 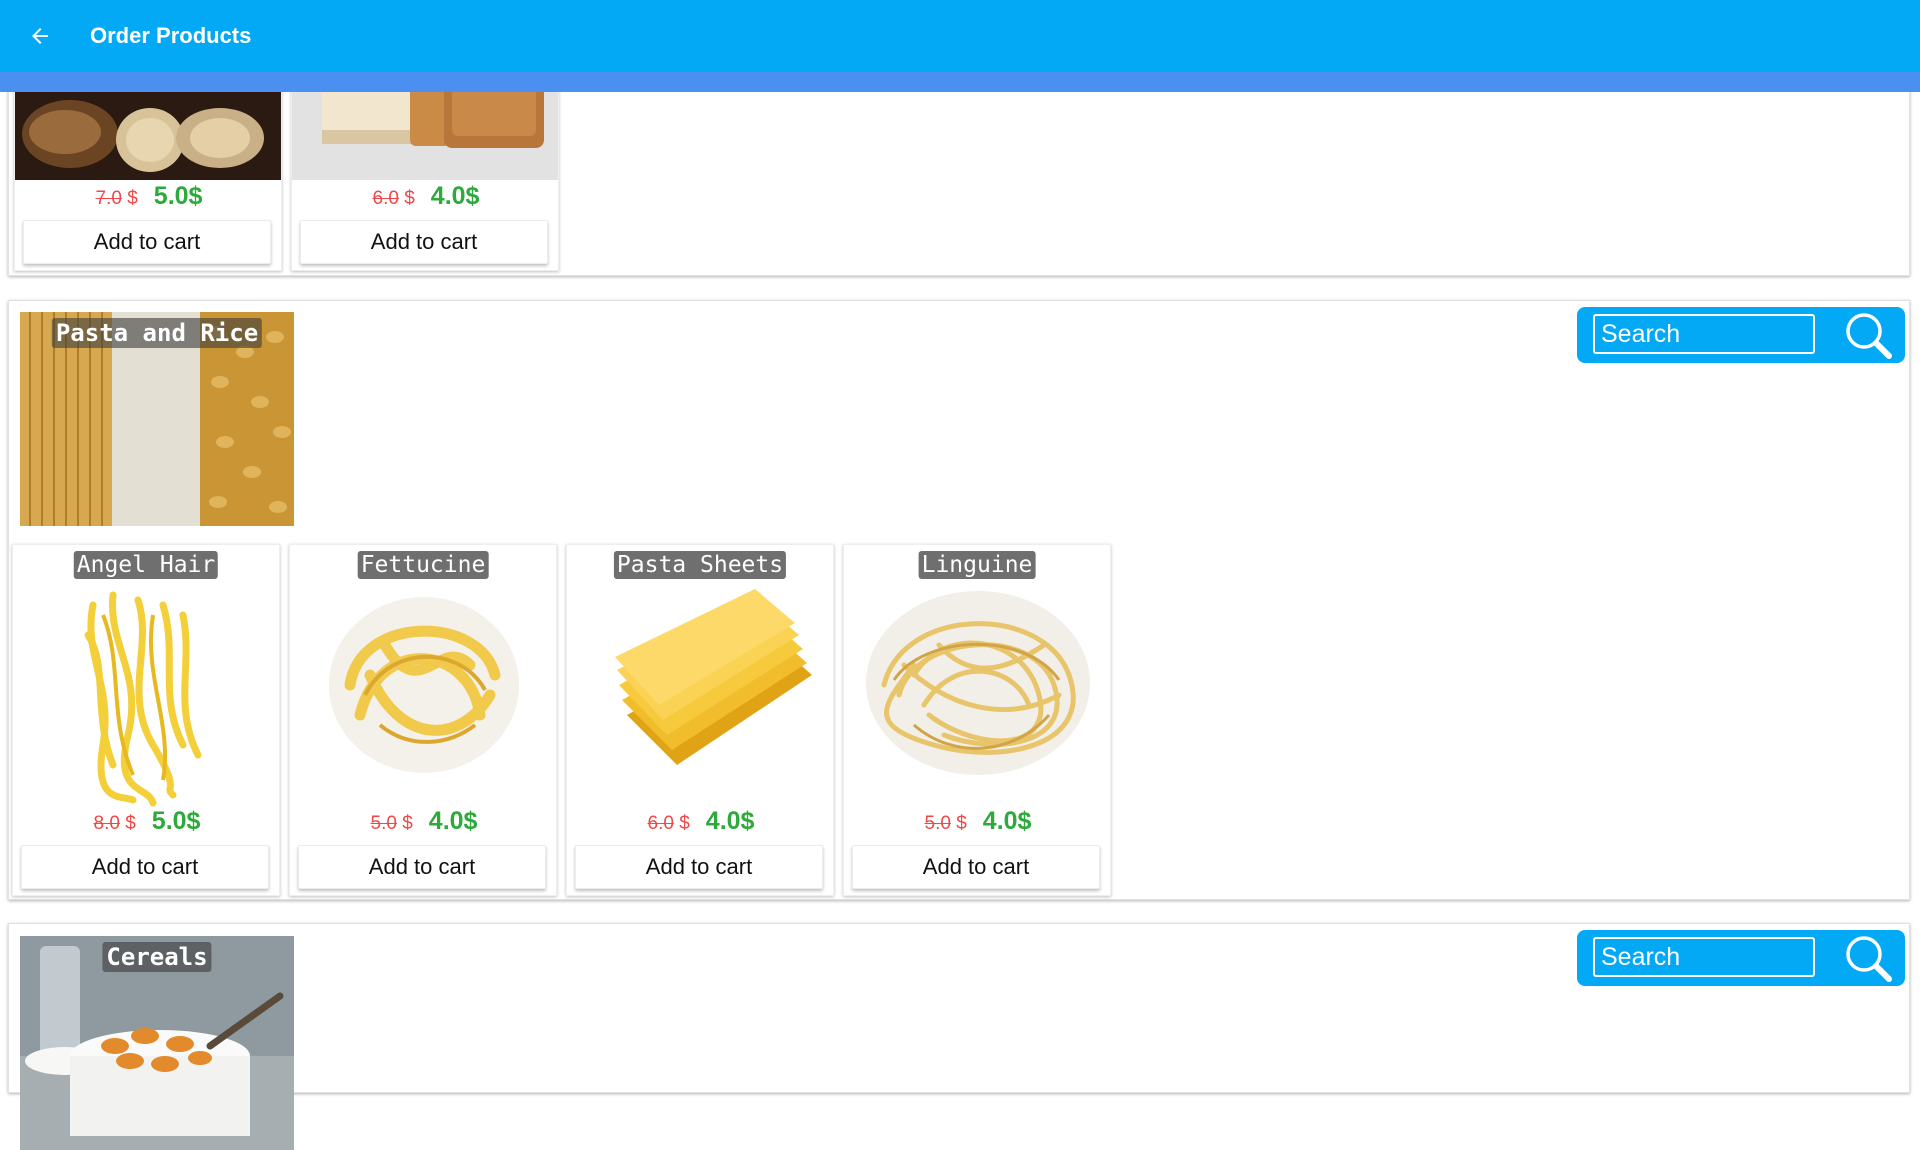 I want to click on product-card: Angel Hair 8.0 $ 5.0$ Add to cart, so click(x=146, y=720).